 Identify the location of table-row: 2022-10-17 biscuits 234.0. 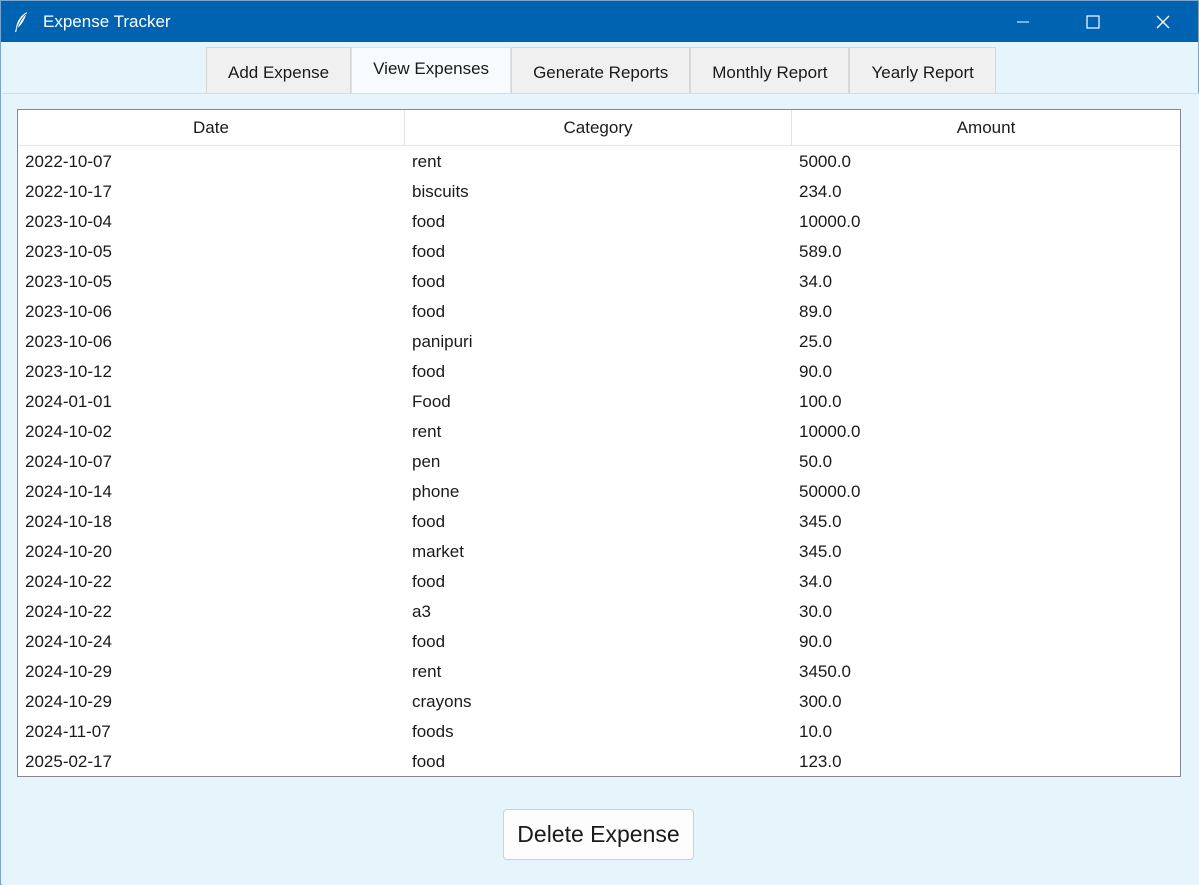
(599, 192).